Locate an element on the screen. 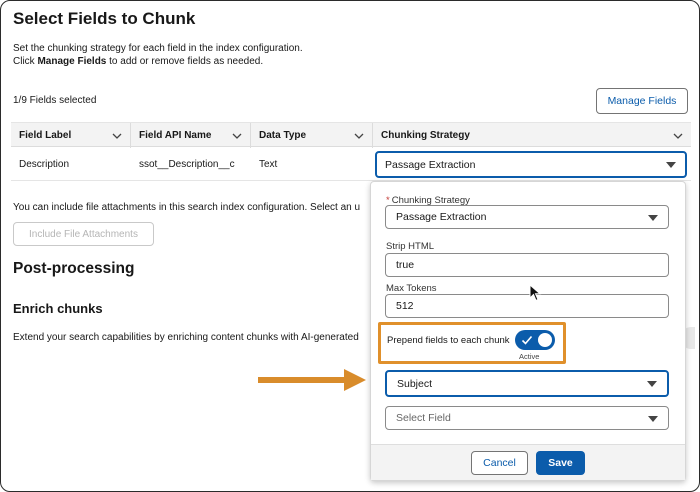 The image size is (700, 492). include-file-attachments-button: Include File Attachments is located at coordinates (83, 234).